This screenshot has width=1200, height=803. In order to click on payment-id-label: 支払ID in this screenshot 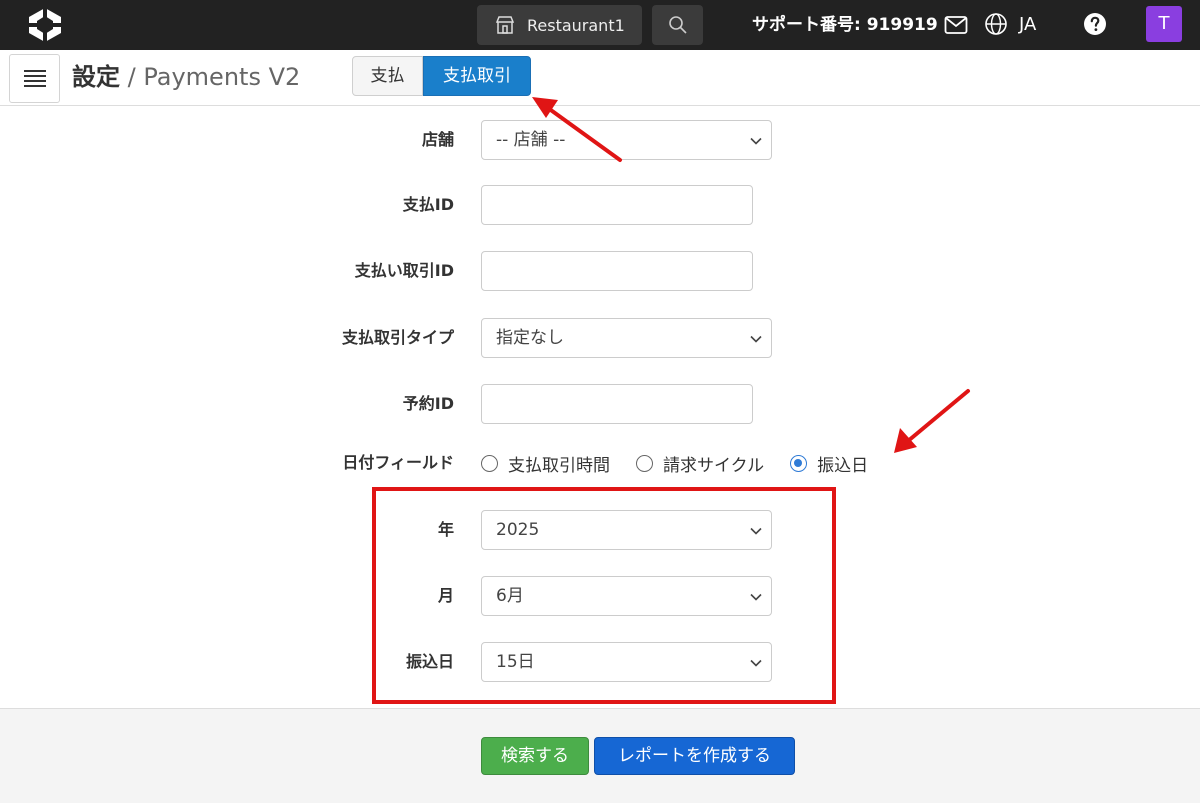, I will do `click(428, 204)`.